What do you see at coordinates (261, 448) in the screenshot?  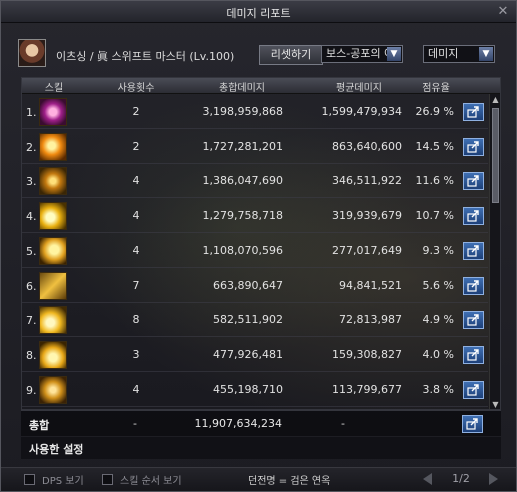 I see `used-settings-section: 사용한 설정` at bounding box center [261, 448].